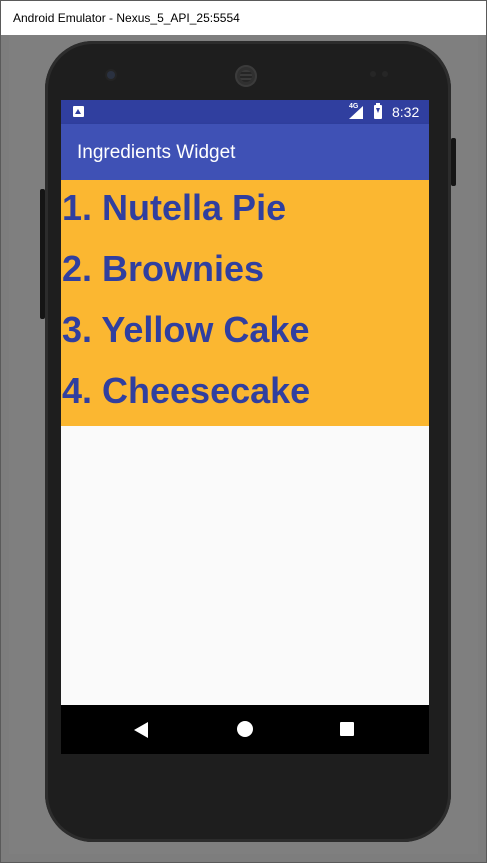 The image size is (487, 863). I want to click on ingredient-item: 2. Brownies, so click(163, 269).